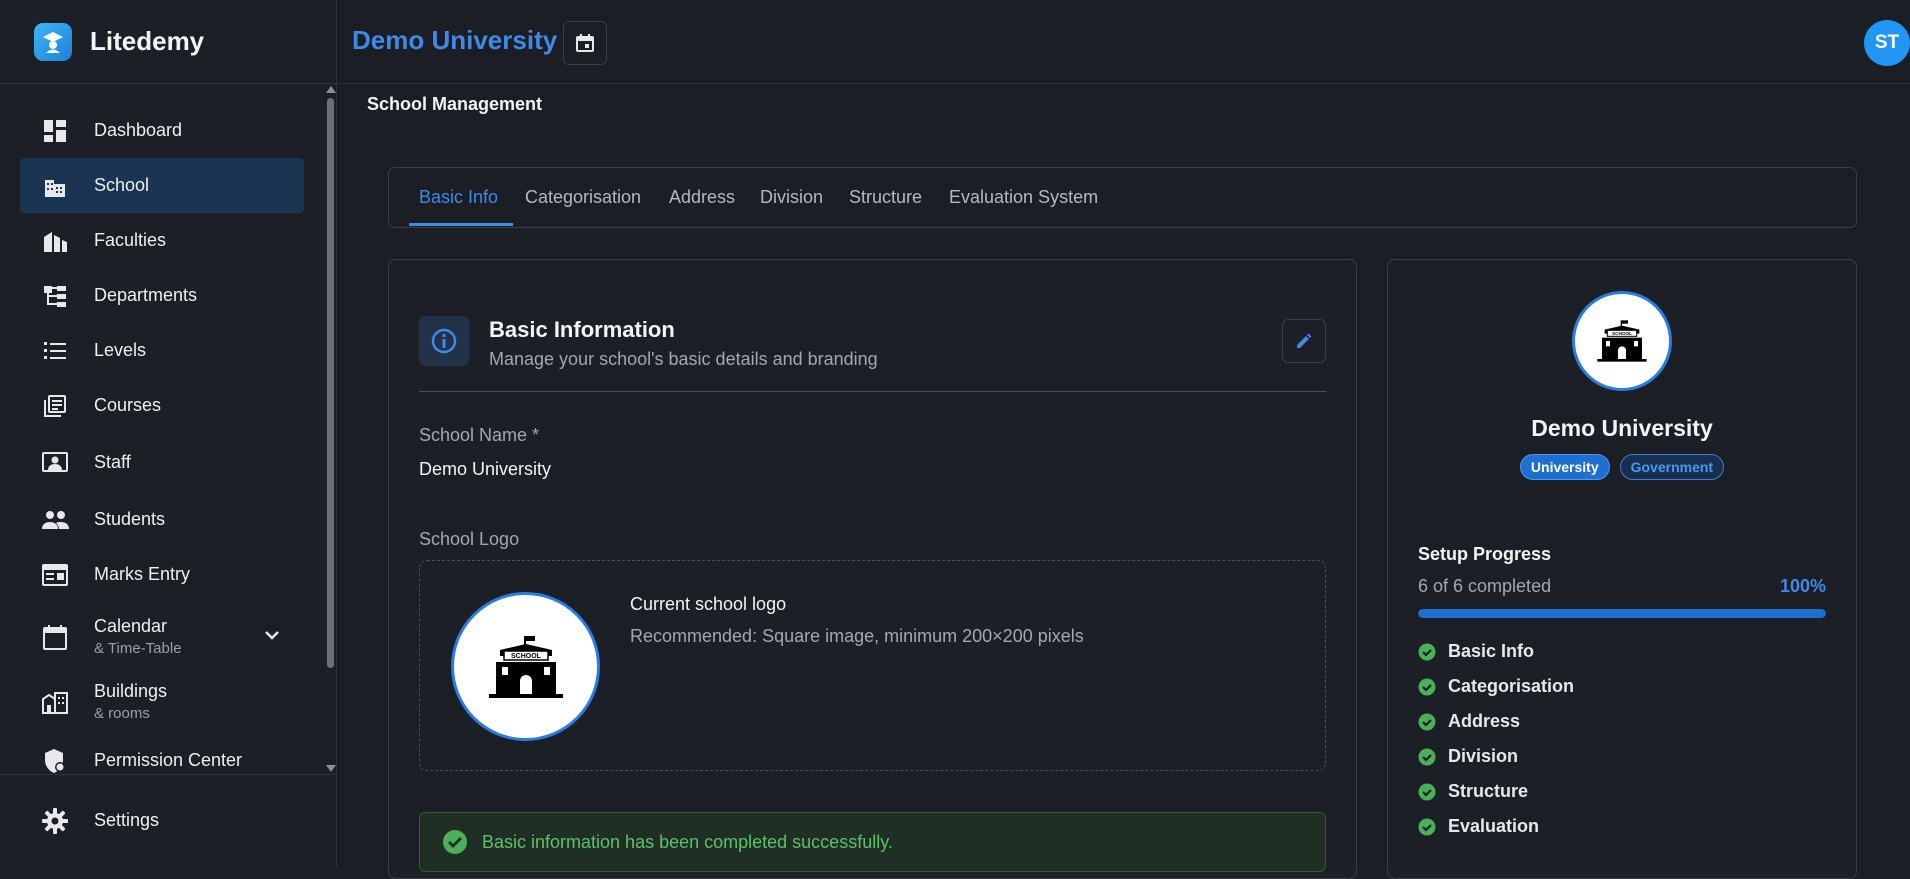 The width and height of the screenshot is (1910, 879). What do you see at coordinates (1485, 586) in the screenshot?
I see `setup-progress-count: 6 of 6 completed` at bounding box center [1485, 586].